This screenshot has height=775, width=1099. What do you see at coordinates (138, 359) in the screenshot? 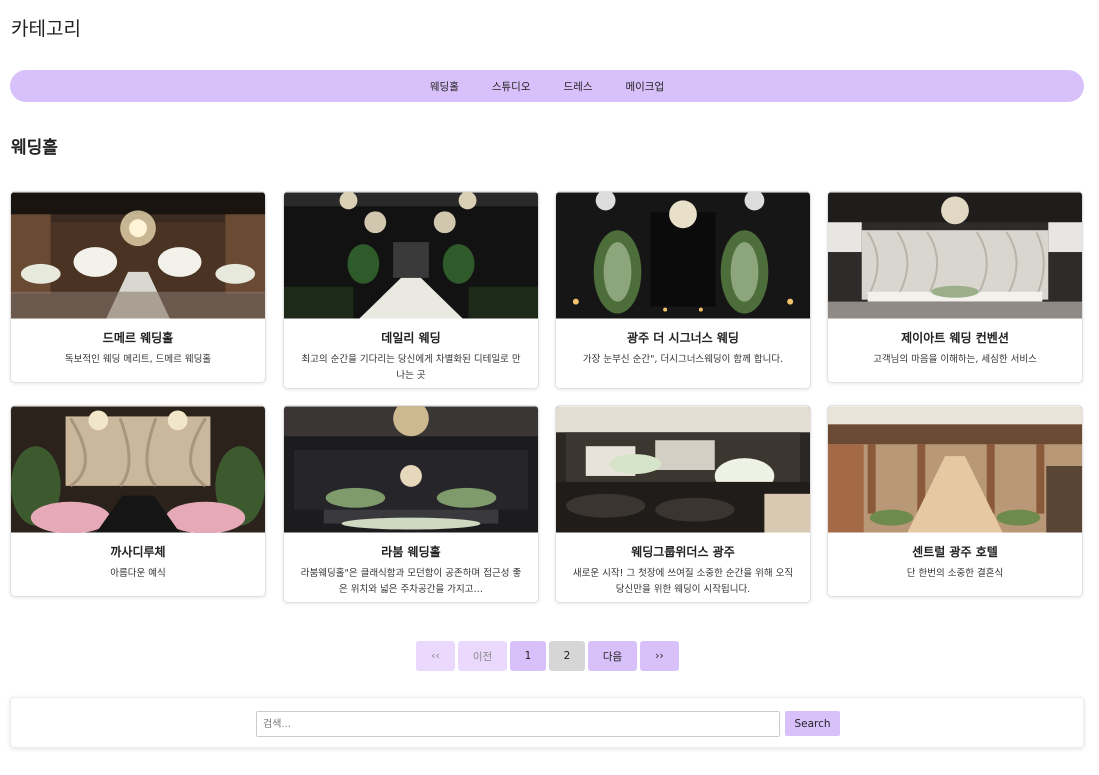
I see `venue-description: 독보적인 웨딩 메리트, 드메르 웨딩홀` at bounding box center [138, 359].